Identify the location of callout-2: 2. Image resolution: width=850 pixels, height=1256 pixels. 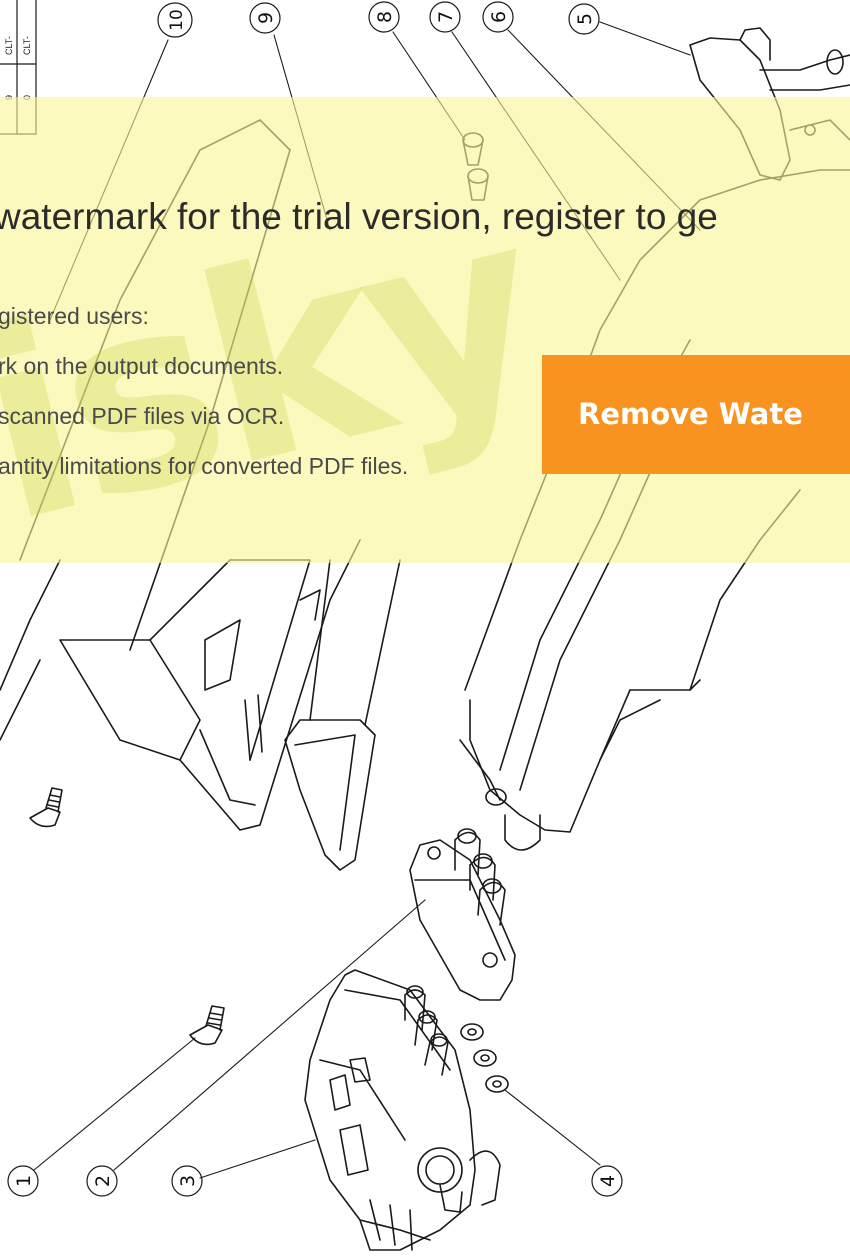
(103, 1181).